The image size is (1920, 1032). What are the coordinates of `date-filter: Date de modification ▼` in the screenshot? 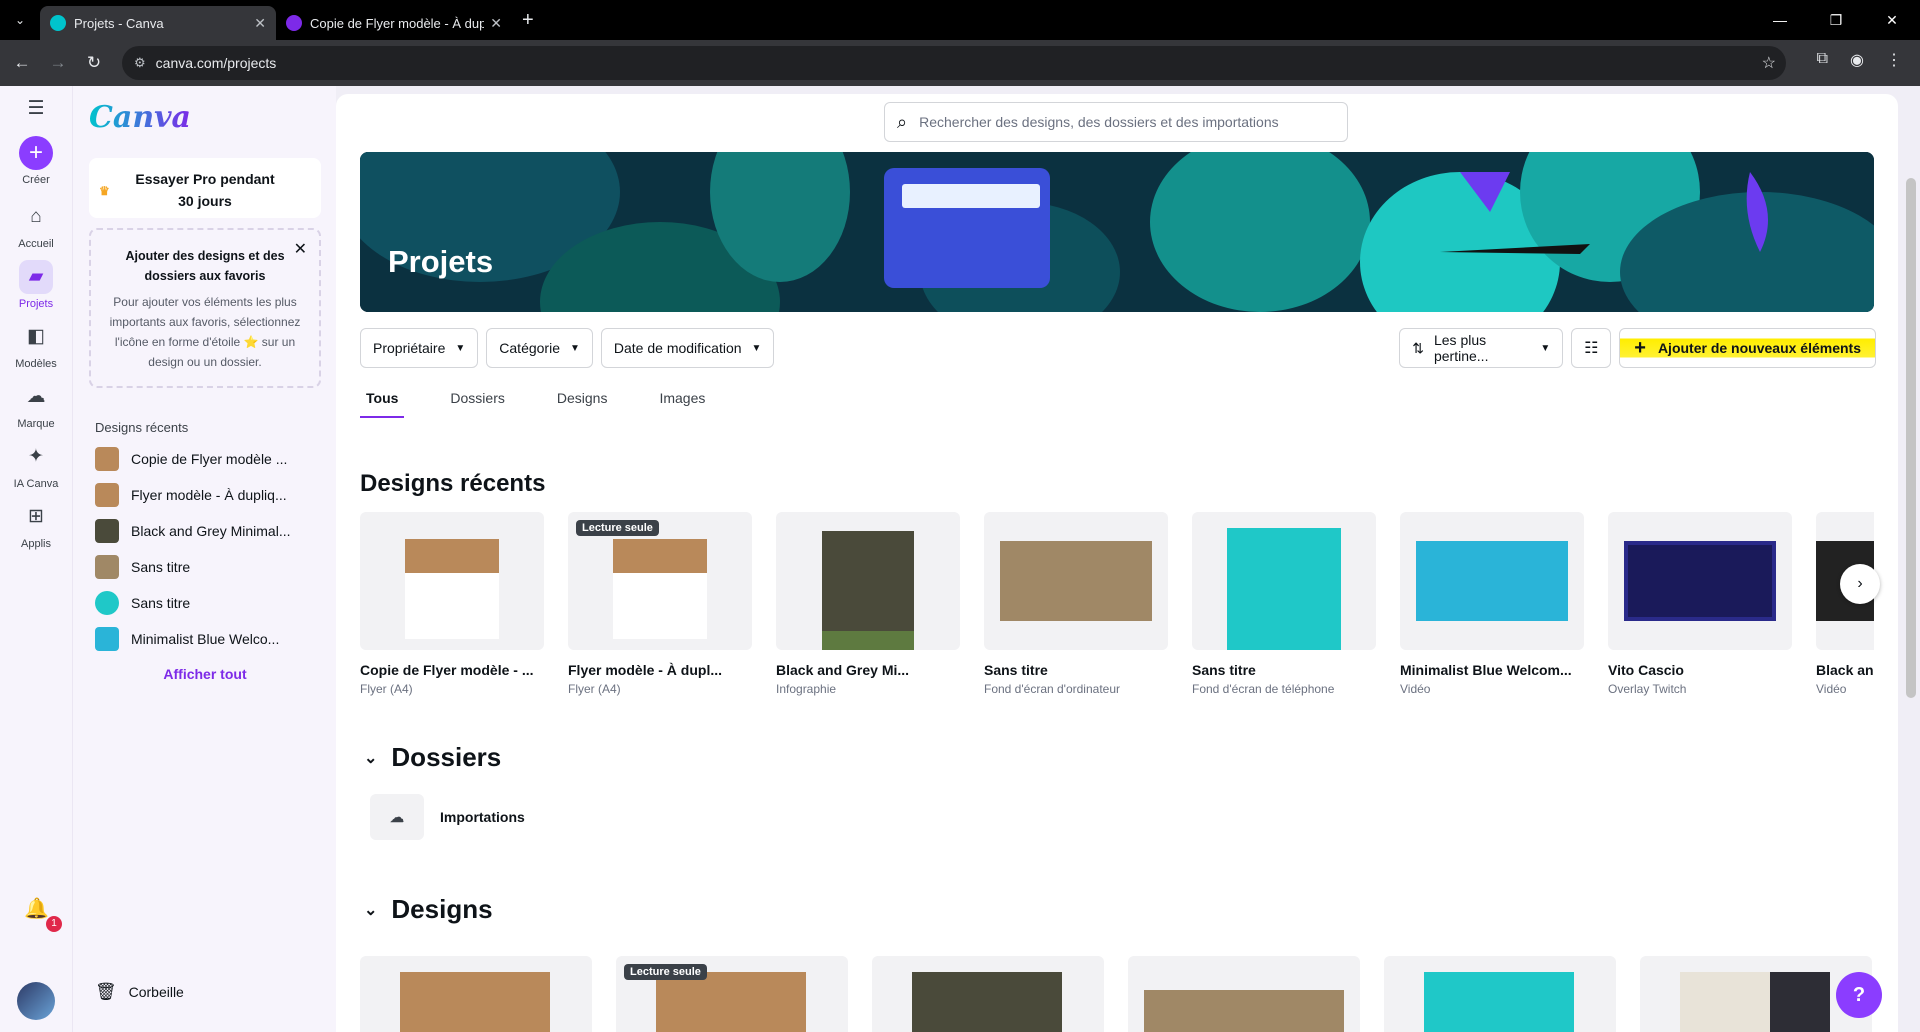 It's located at (687, 348).